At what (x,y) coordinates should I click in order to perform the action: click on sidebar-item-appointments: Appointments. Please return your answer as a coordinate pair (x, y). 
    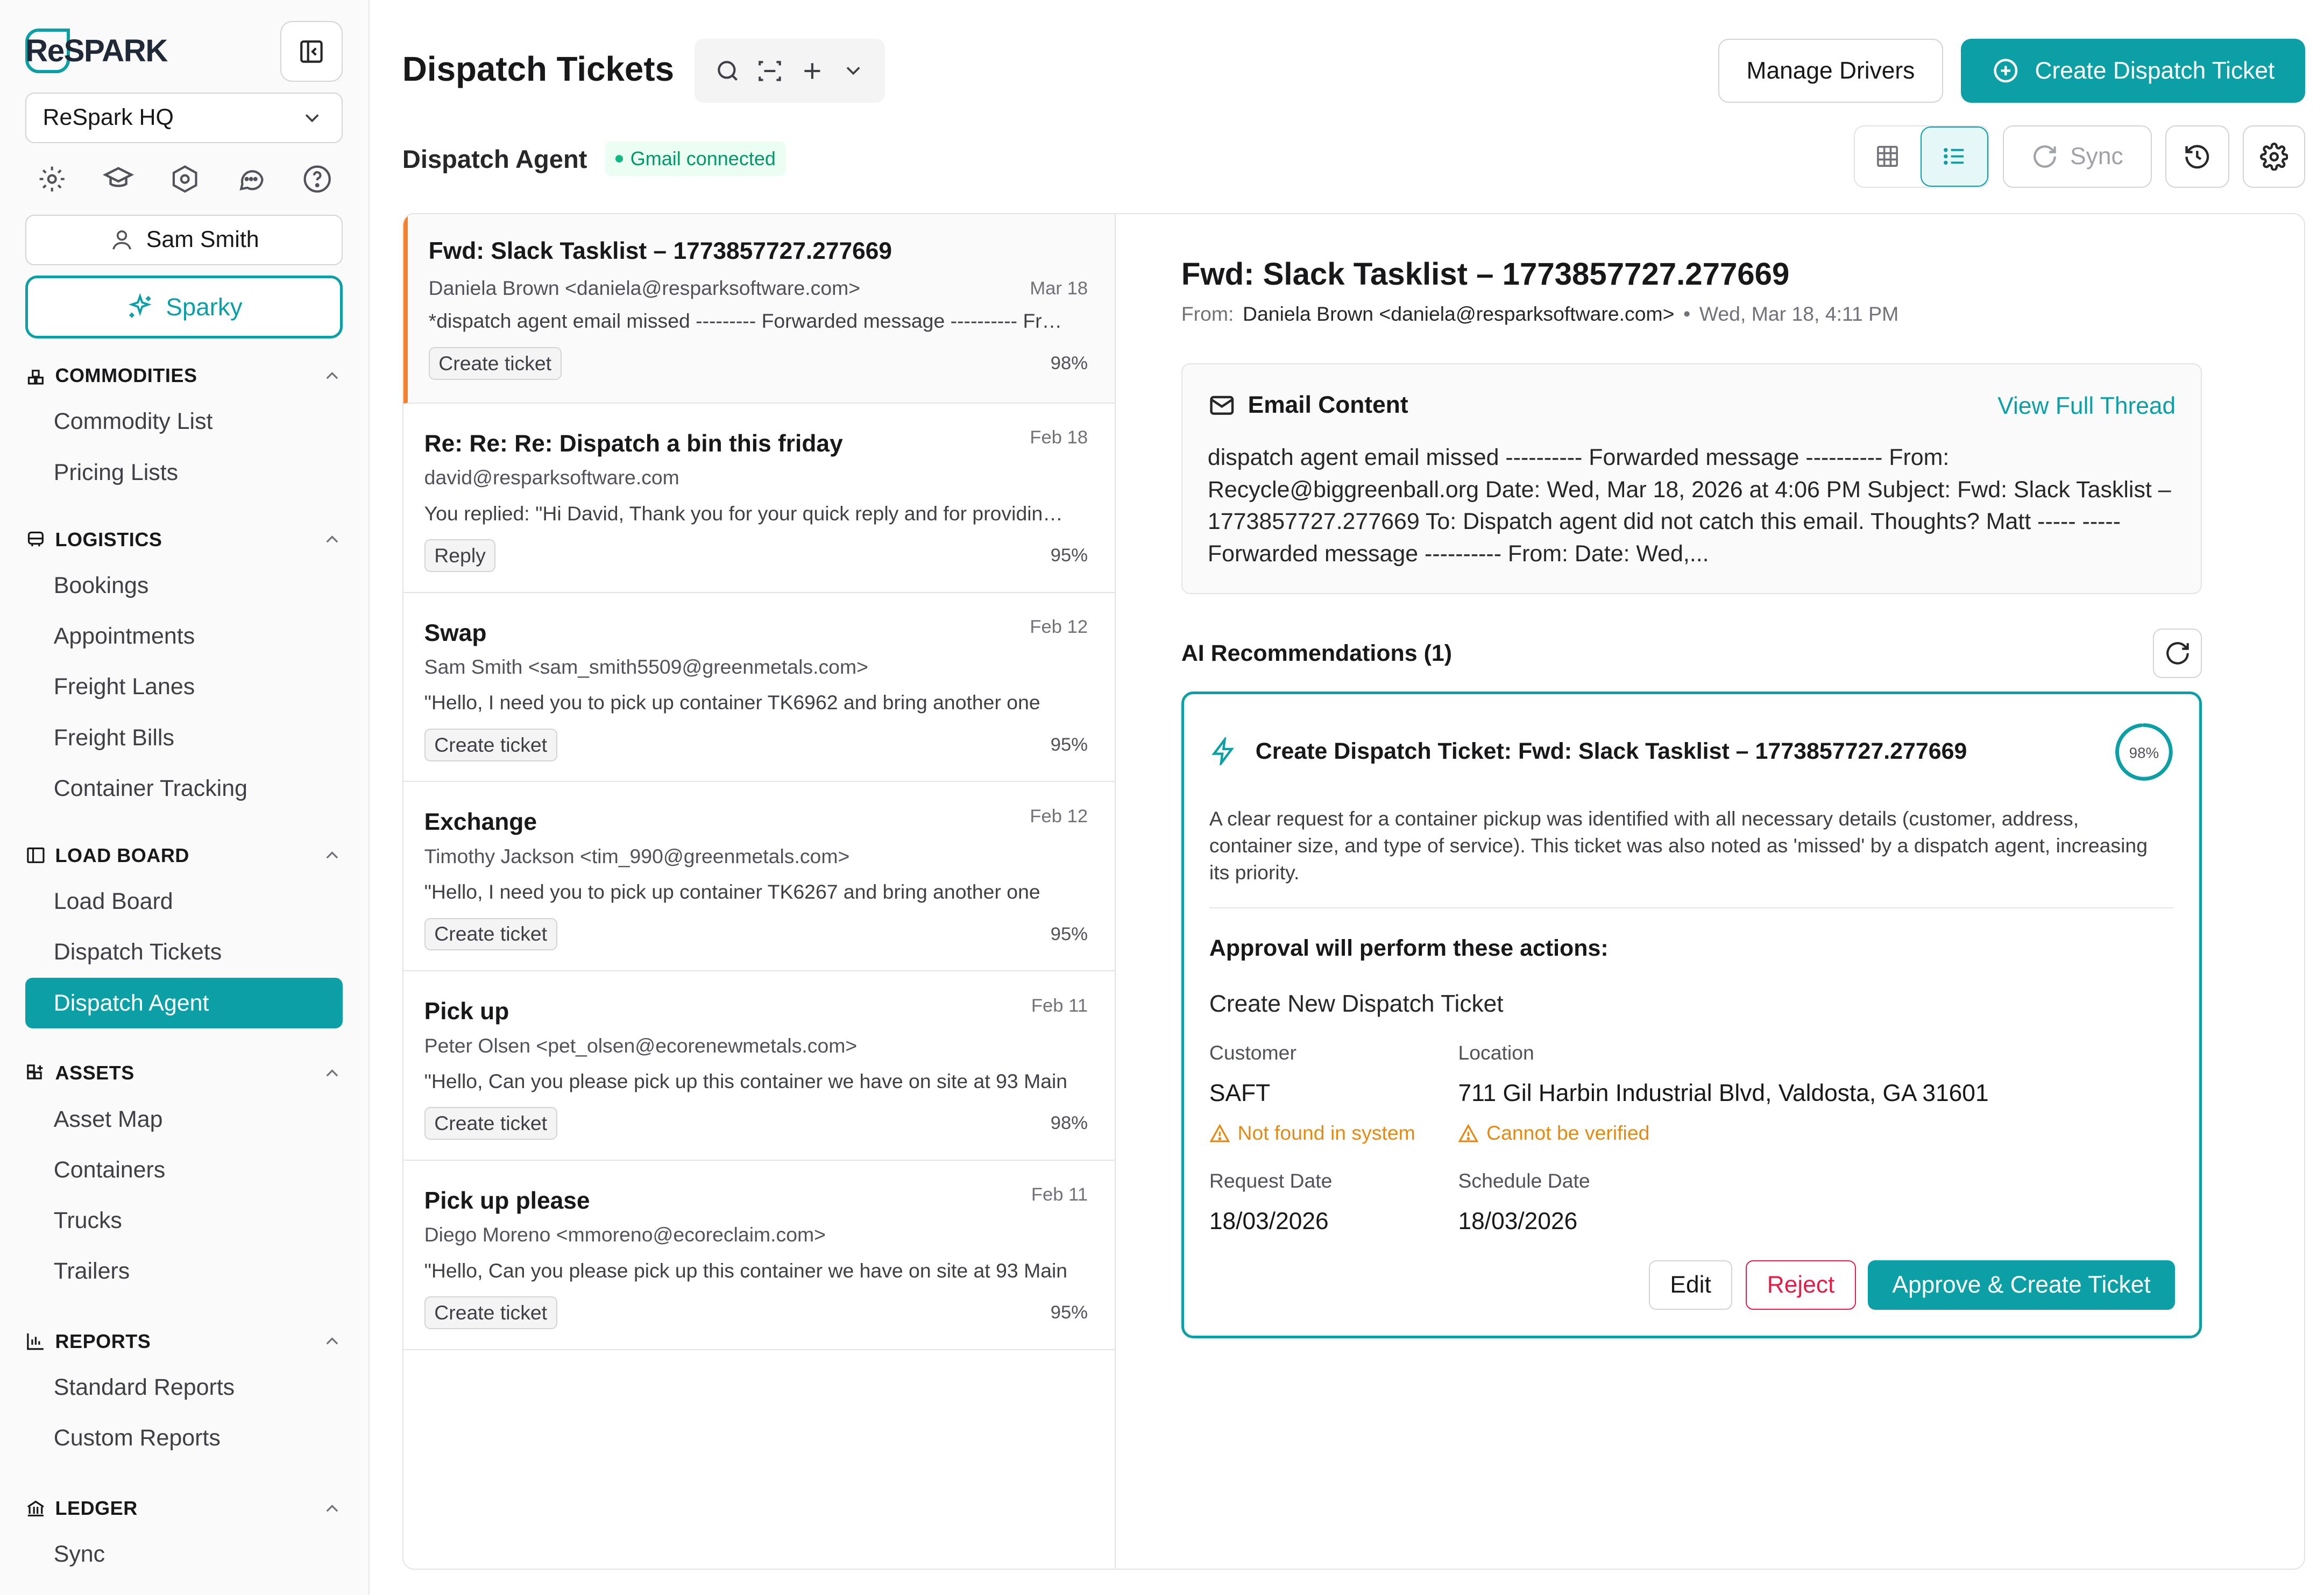
    Looking at the image, I should click on (184, 636).